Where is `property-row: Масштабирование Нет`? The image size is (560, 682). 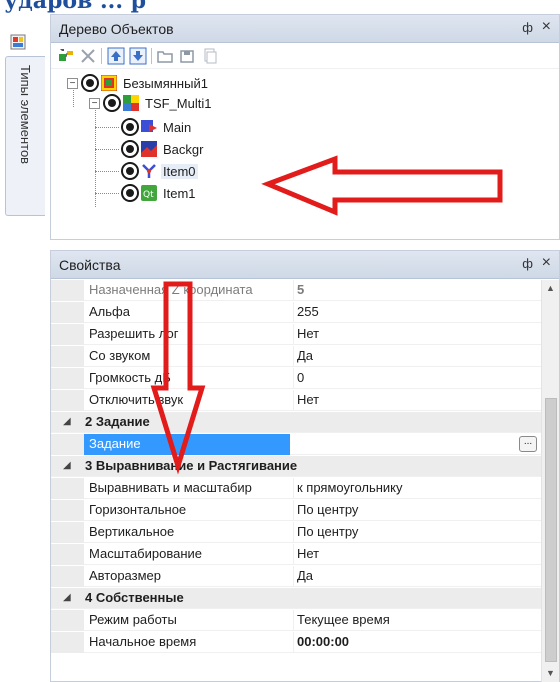
property-row: Масштабирование Нет is located at coordinates (296, 554).